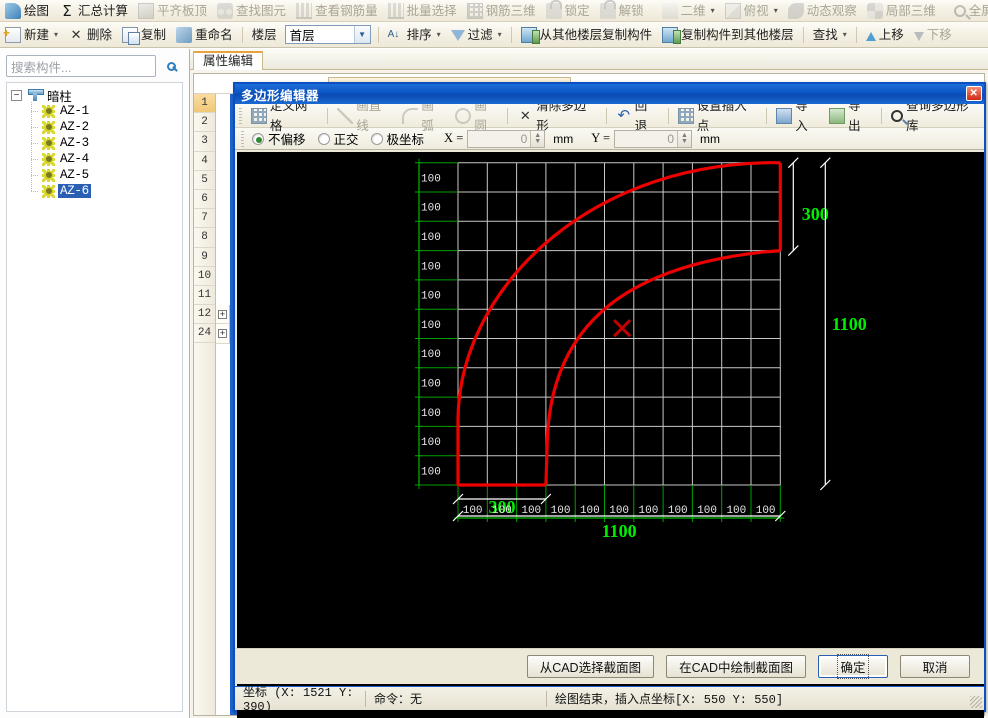  What do you see at coordinates (48, 111) in the screenshot?
I see `component-icon` at bounding box center [48, 111].